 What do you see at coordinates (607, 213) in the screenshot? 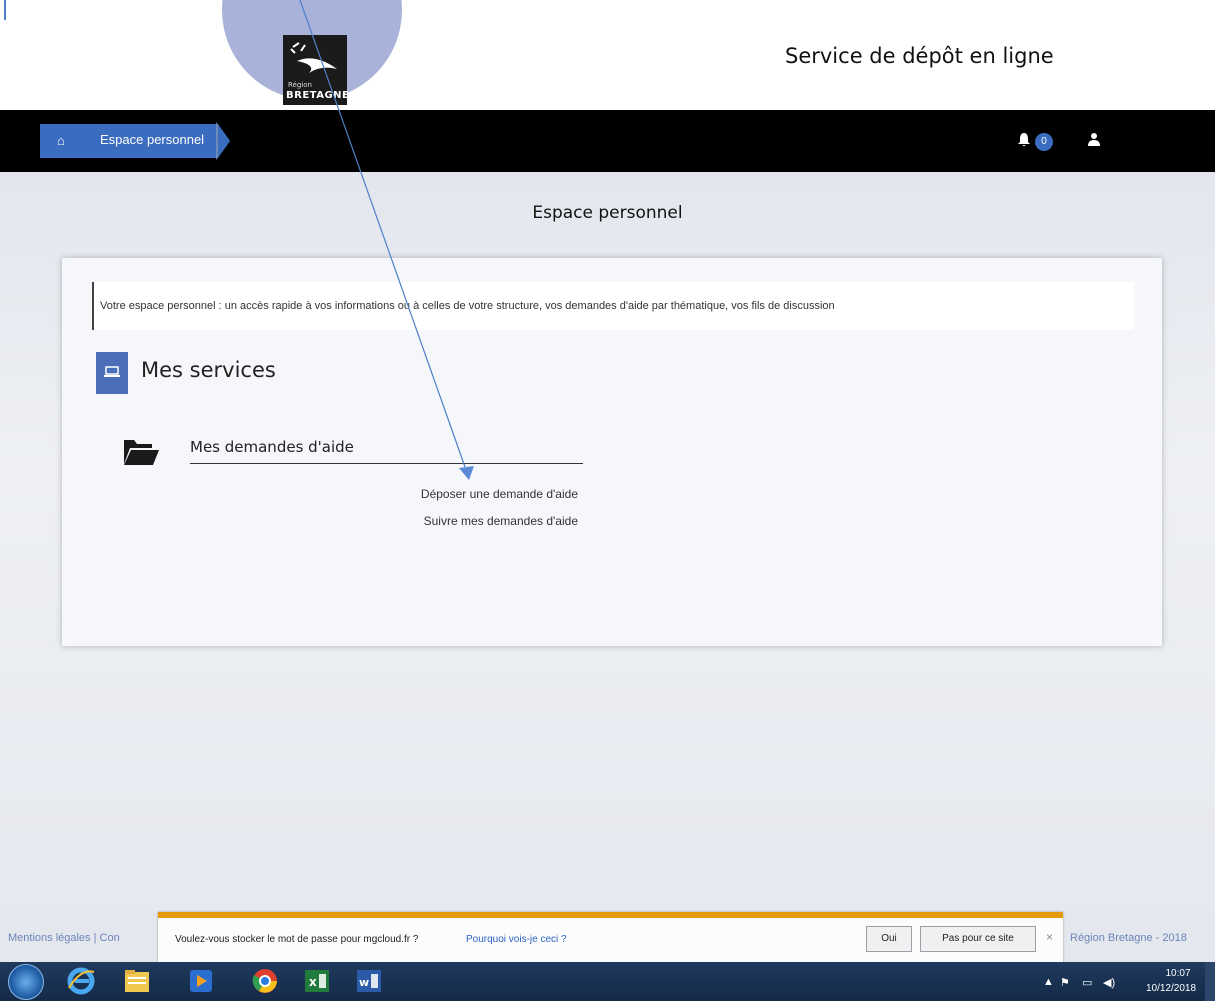
I see `page-title: Espace personnel` at bounding box center [607, 213].